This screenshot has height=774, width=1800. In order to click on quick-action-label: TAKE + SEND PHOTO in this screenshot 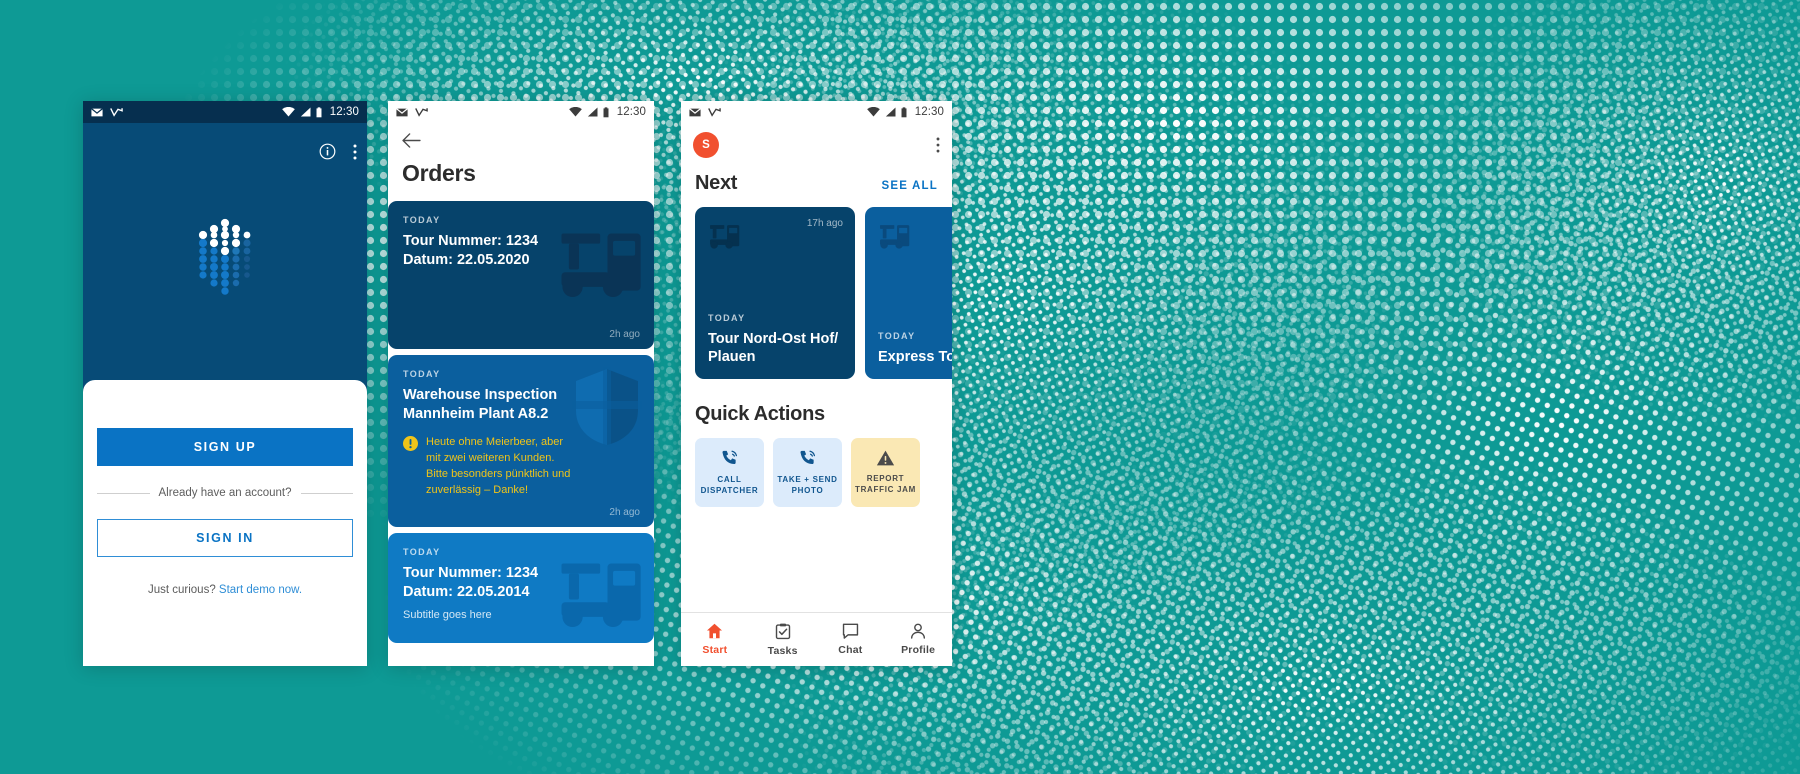, I will do `click(807, 484)`.